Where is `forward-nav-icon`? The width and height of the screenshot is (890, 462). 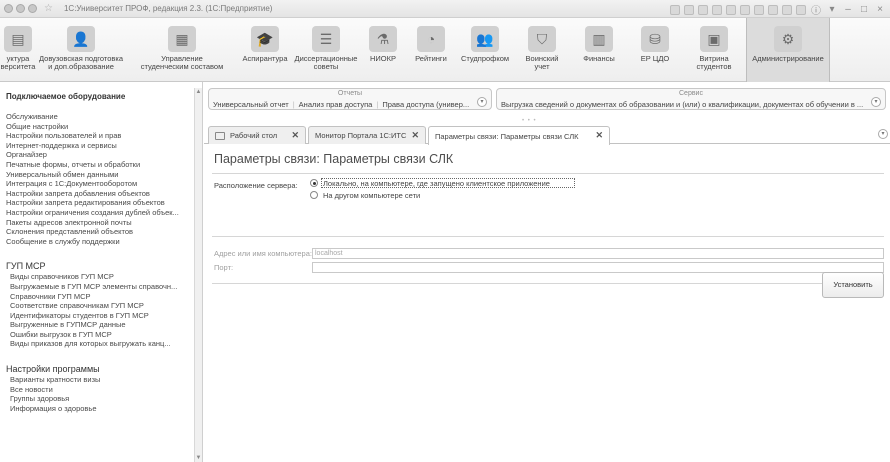
forward-nav-icon is located at coordinates (32, 8).